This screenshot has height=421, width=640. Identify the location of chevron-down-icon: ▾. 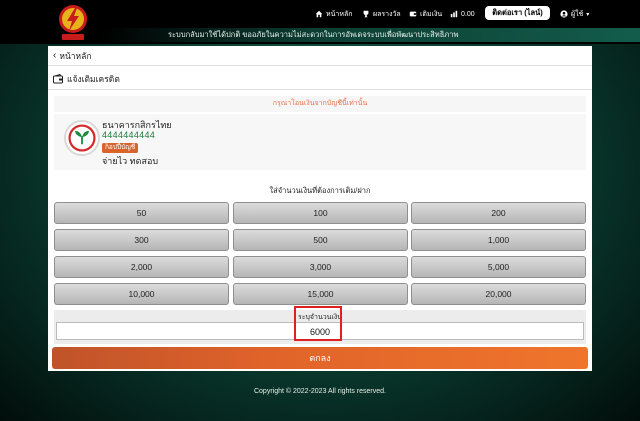
(588, 14).